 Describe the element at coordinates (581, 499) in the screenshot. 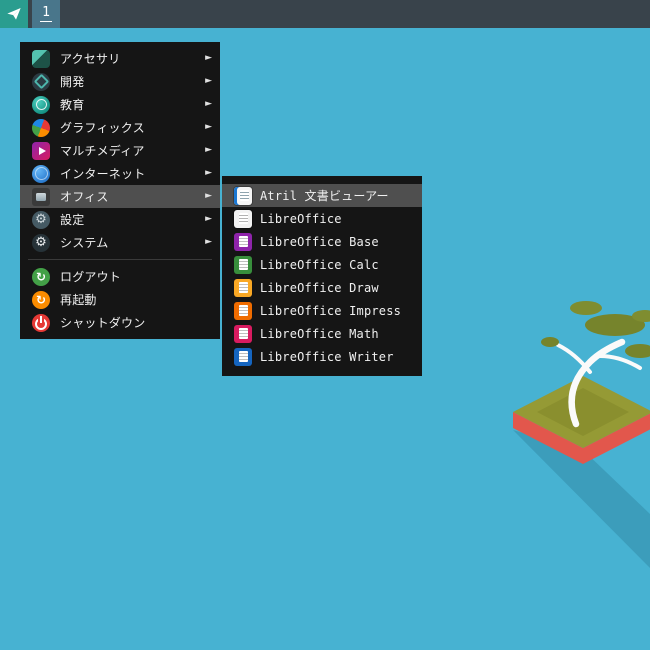

I see `island-long-shadow` at that location.